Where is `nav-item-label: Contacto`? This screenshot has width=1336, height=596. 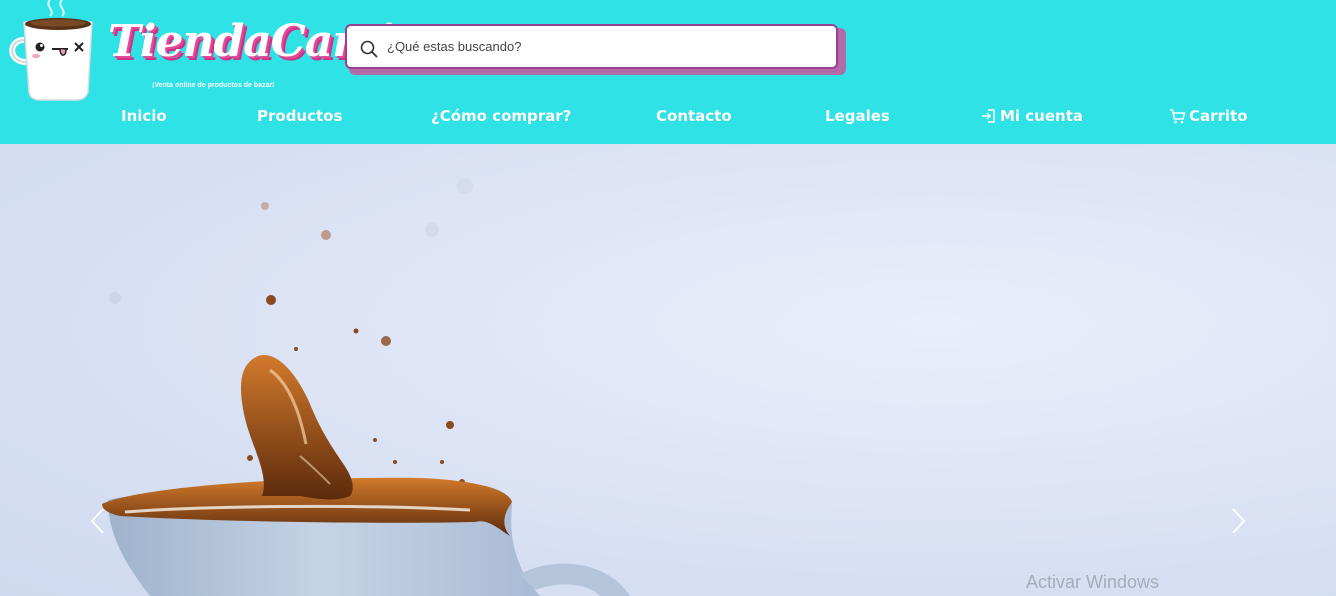
nav-item-label: Contacto is located at coordinates (694, 116).